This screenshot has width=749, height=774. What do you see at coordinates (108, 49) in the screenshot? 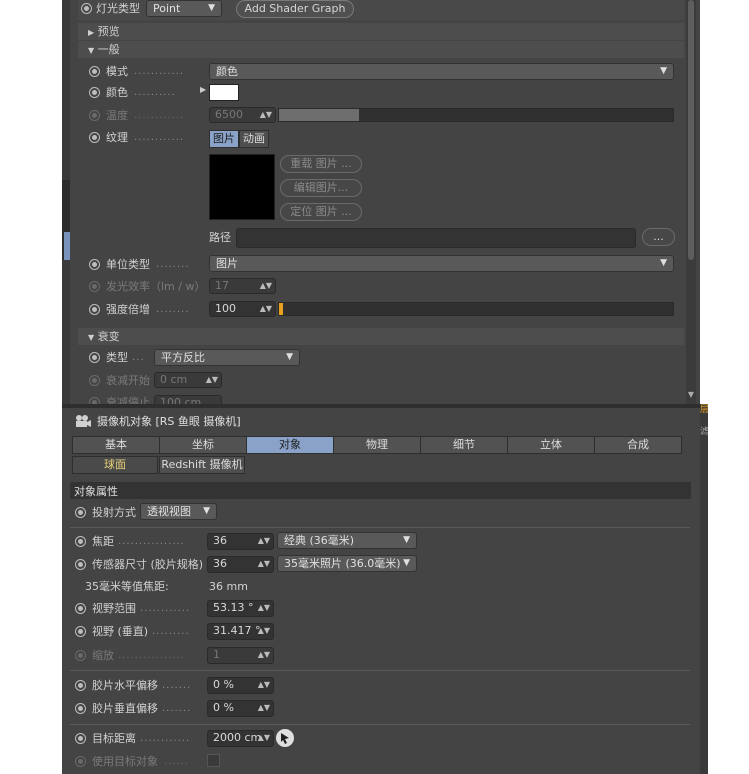
I see `section-general-label: 一般` at bounding box center [108, 49].